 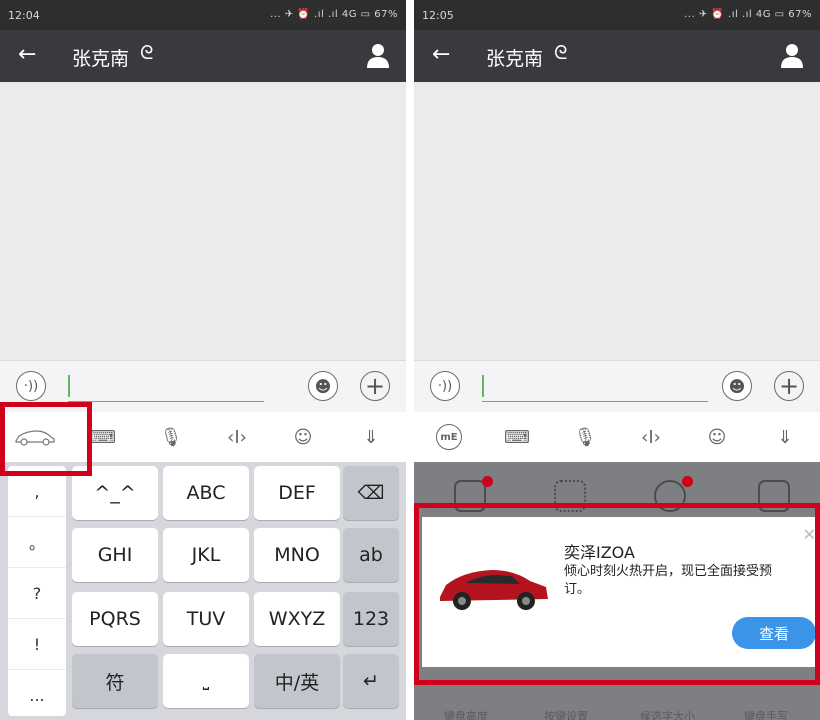 What do you see at coordinates (297, 555) in the screenshot?
I see `key-mno: MNO` at bounding box center [297, 555].